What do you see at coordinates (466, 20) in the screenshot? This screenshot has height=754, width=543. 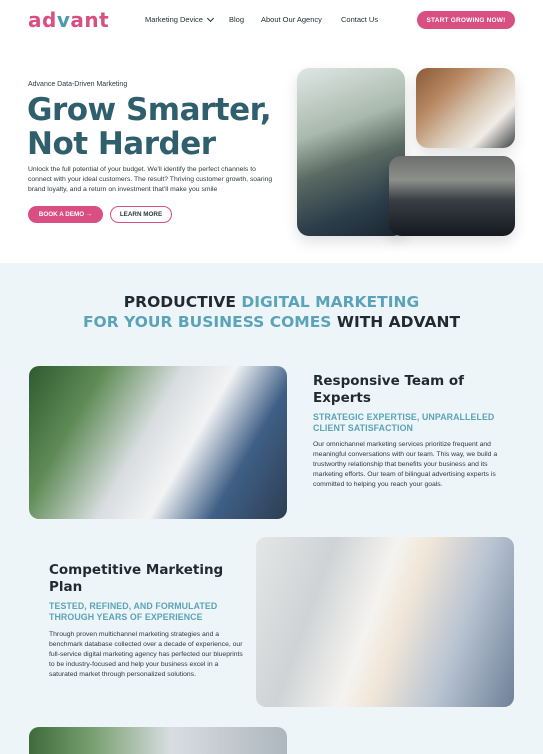 I see `start-growing-button: START GROWING NOW!` at bounding box center [466, 20].